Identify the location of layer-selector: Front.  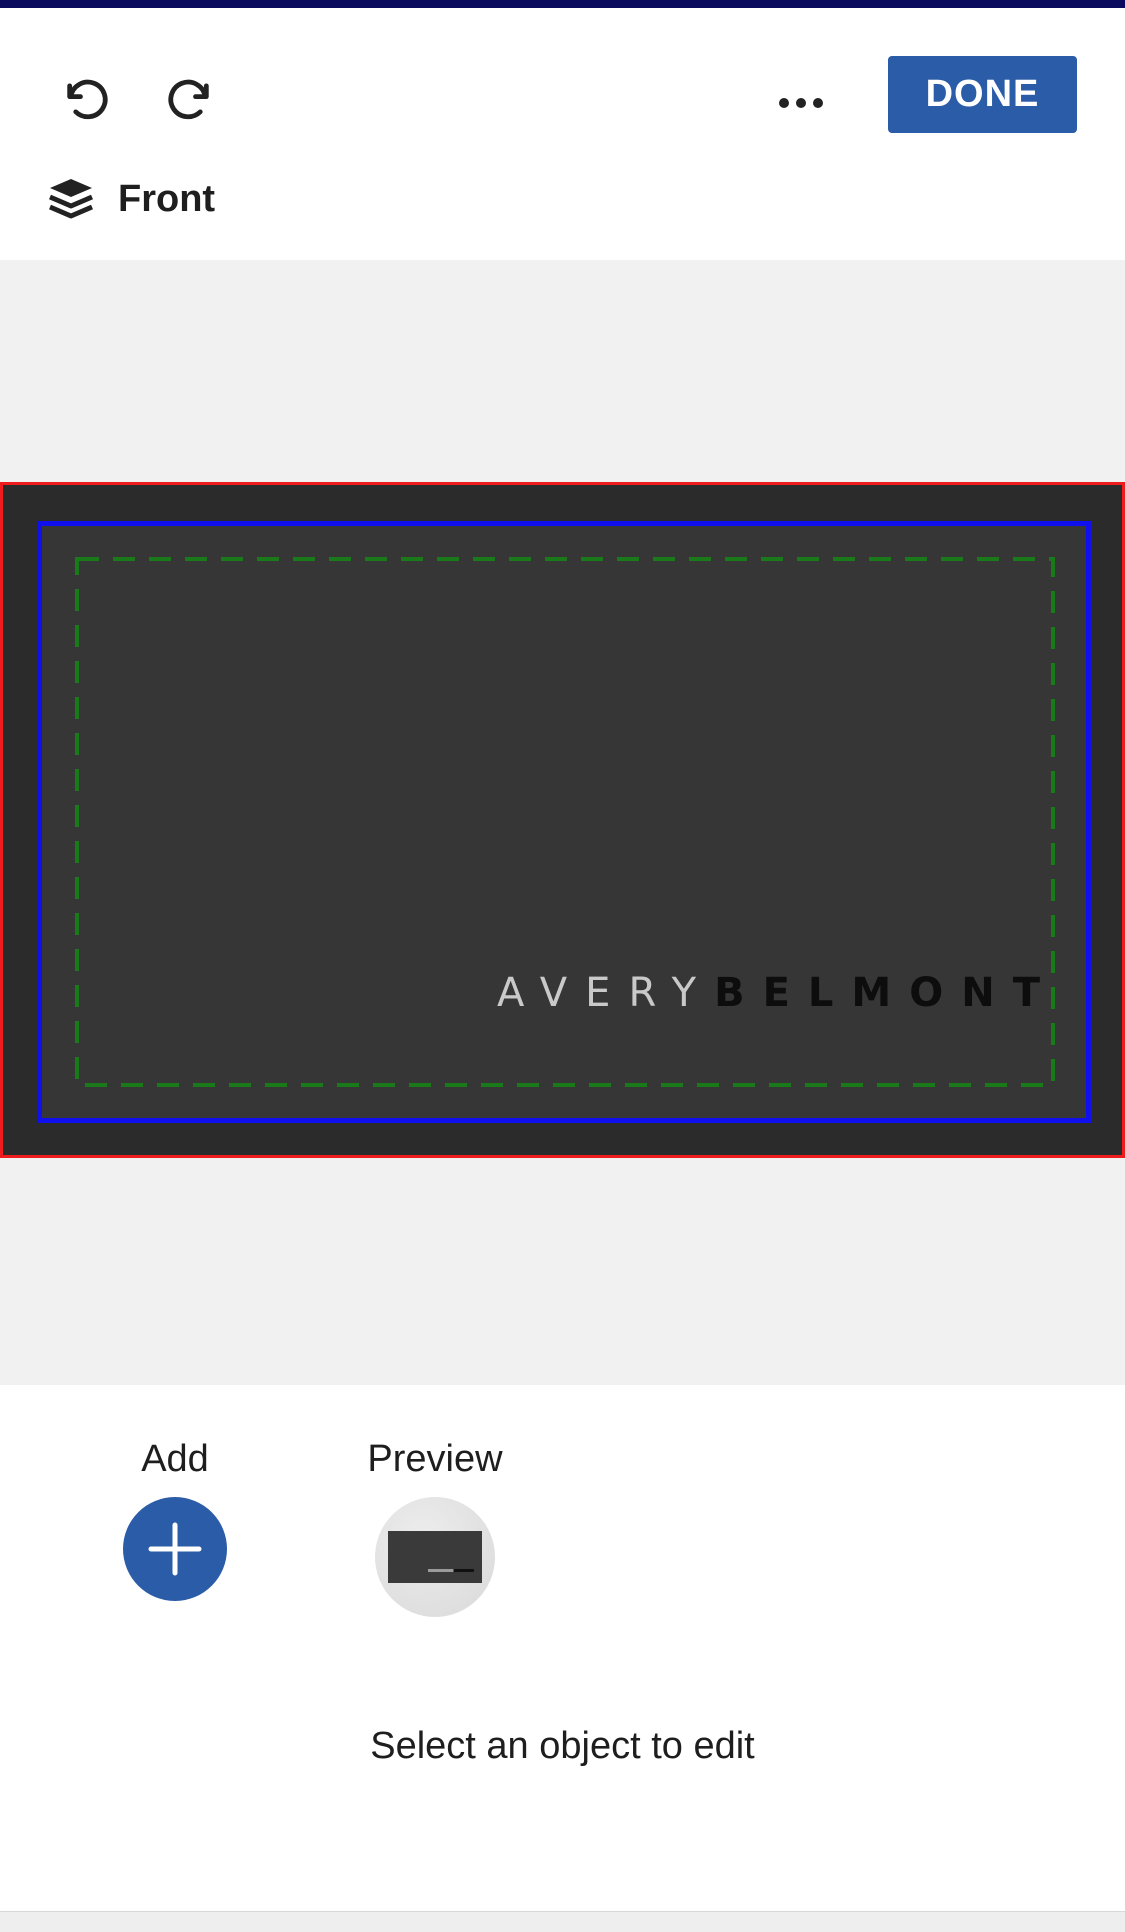
(130, 199).